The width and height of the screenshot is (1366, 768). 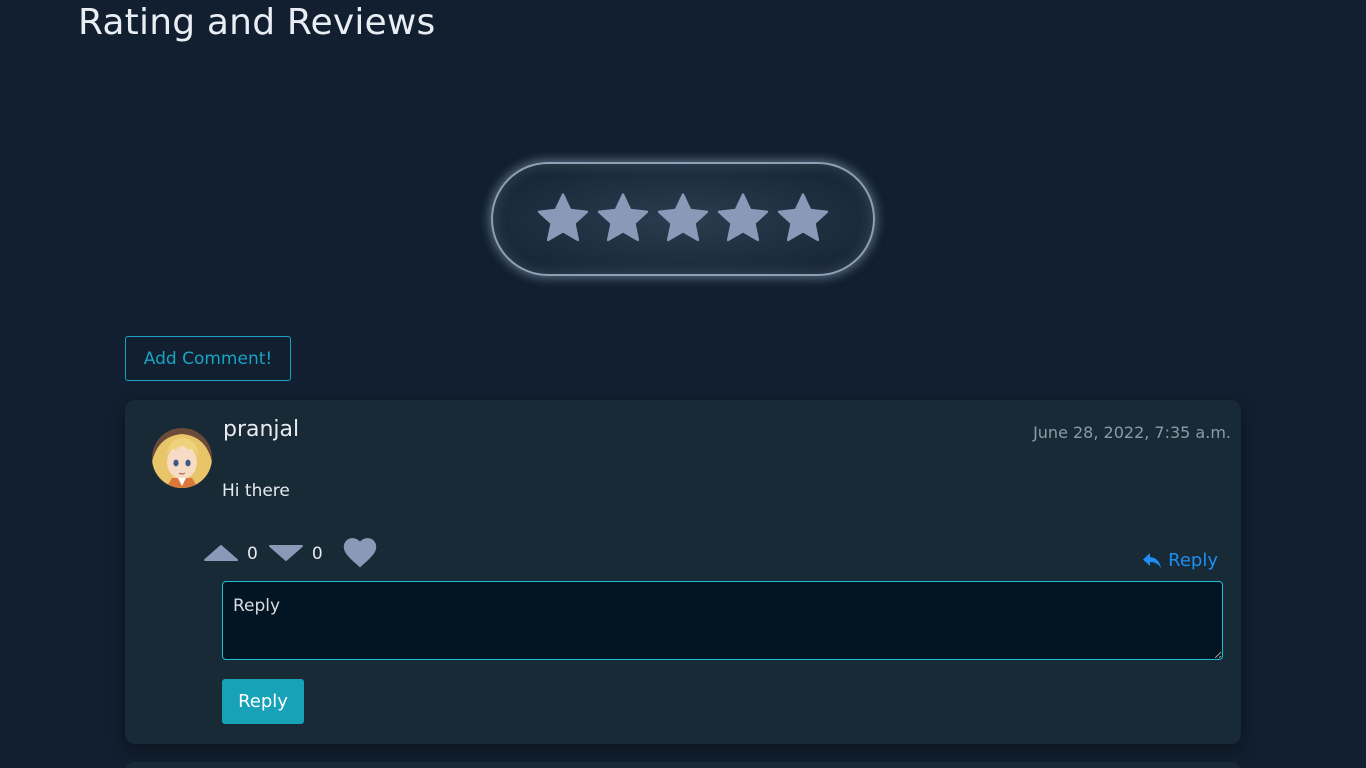 I want to click on reply-textarea, so click(x=722, y=620).